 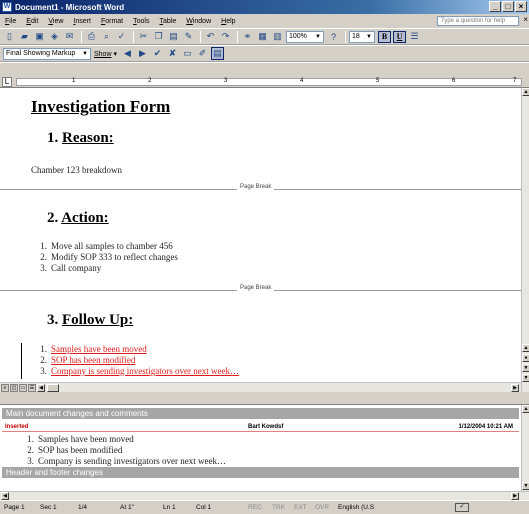 I want to click on minimize-icon: _, so click(x=495, y=6).